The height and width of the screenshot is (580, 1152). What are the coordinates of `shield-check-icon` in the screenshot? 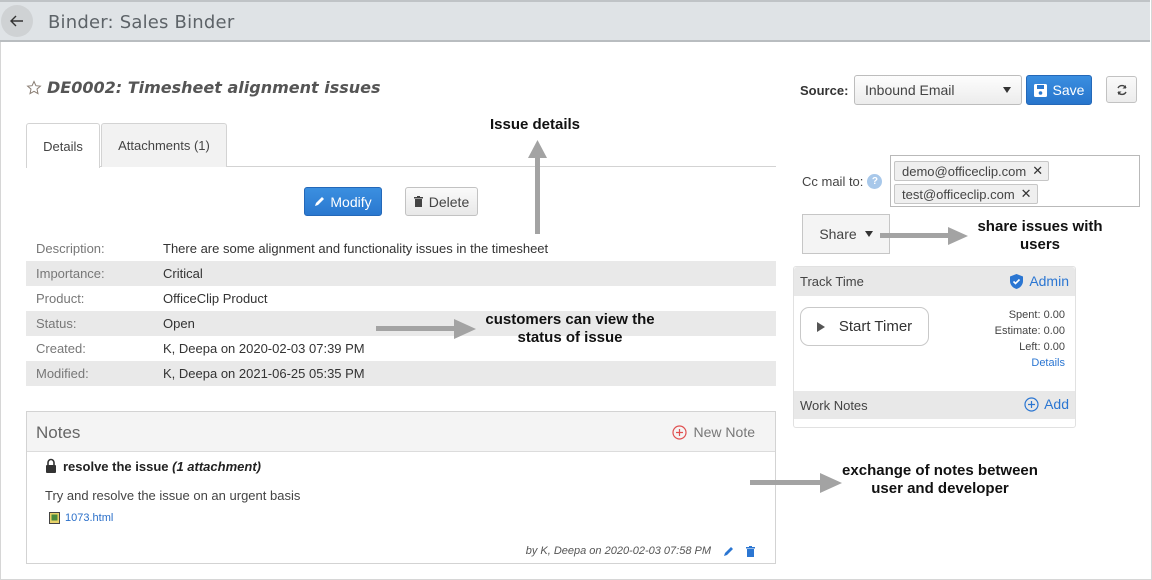 It's located at (1017, 281).